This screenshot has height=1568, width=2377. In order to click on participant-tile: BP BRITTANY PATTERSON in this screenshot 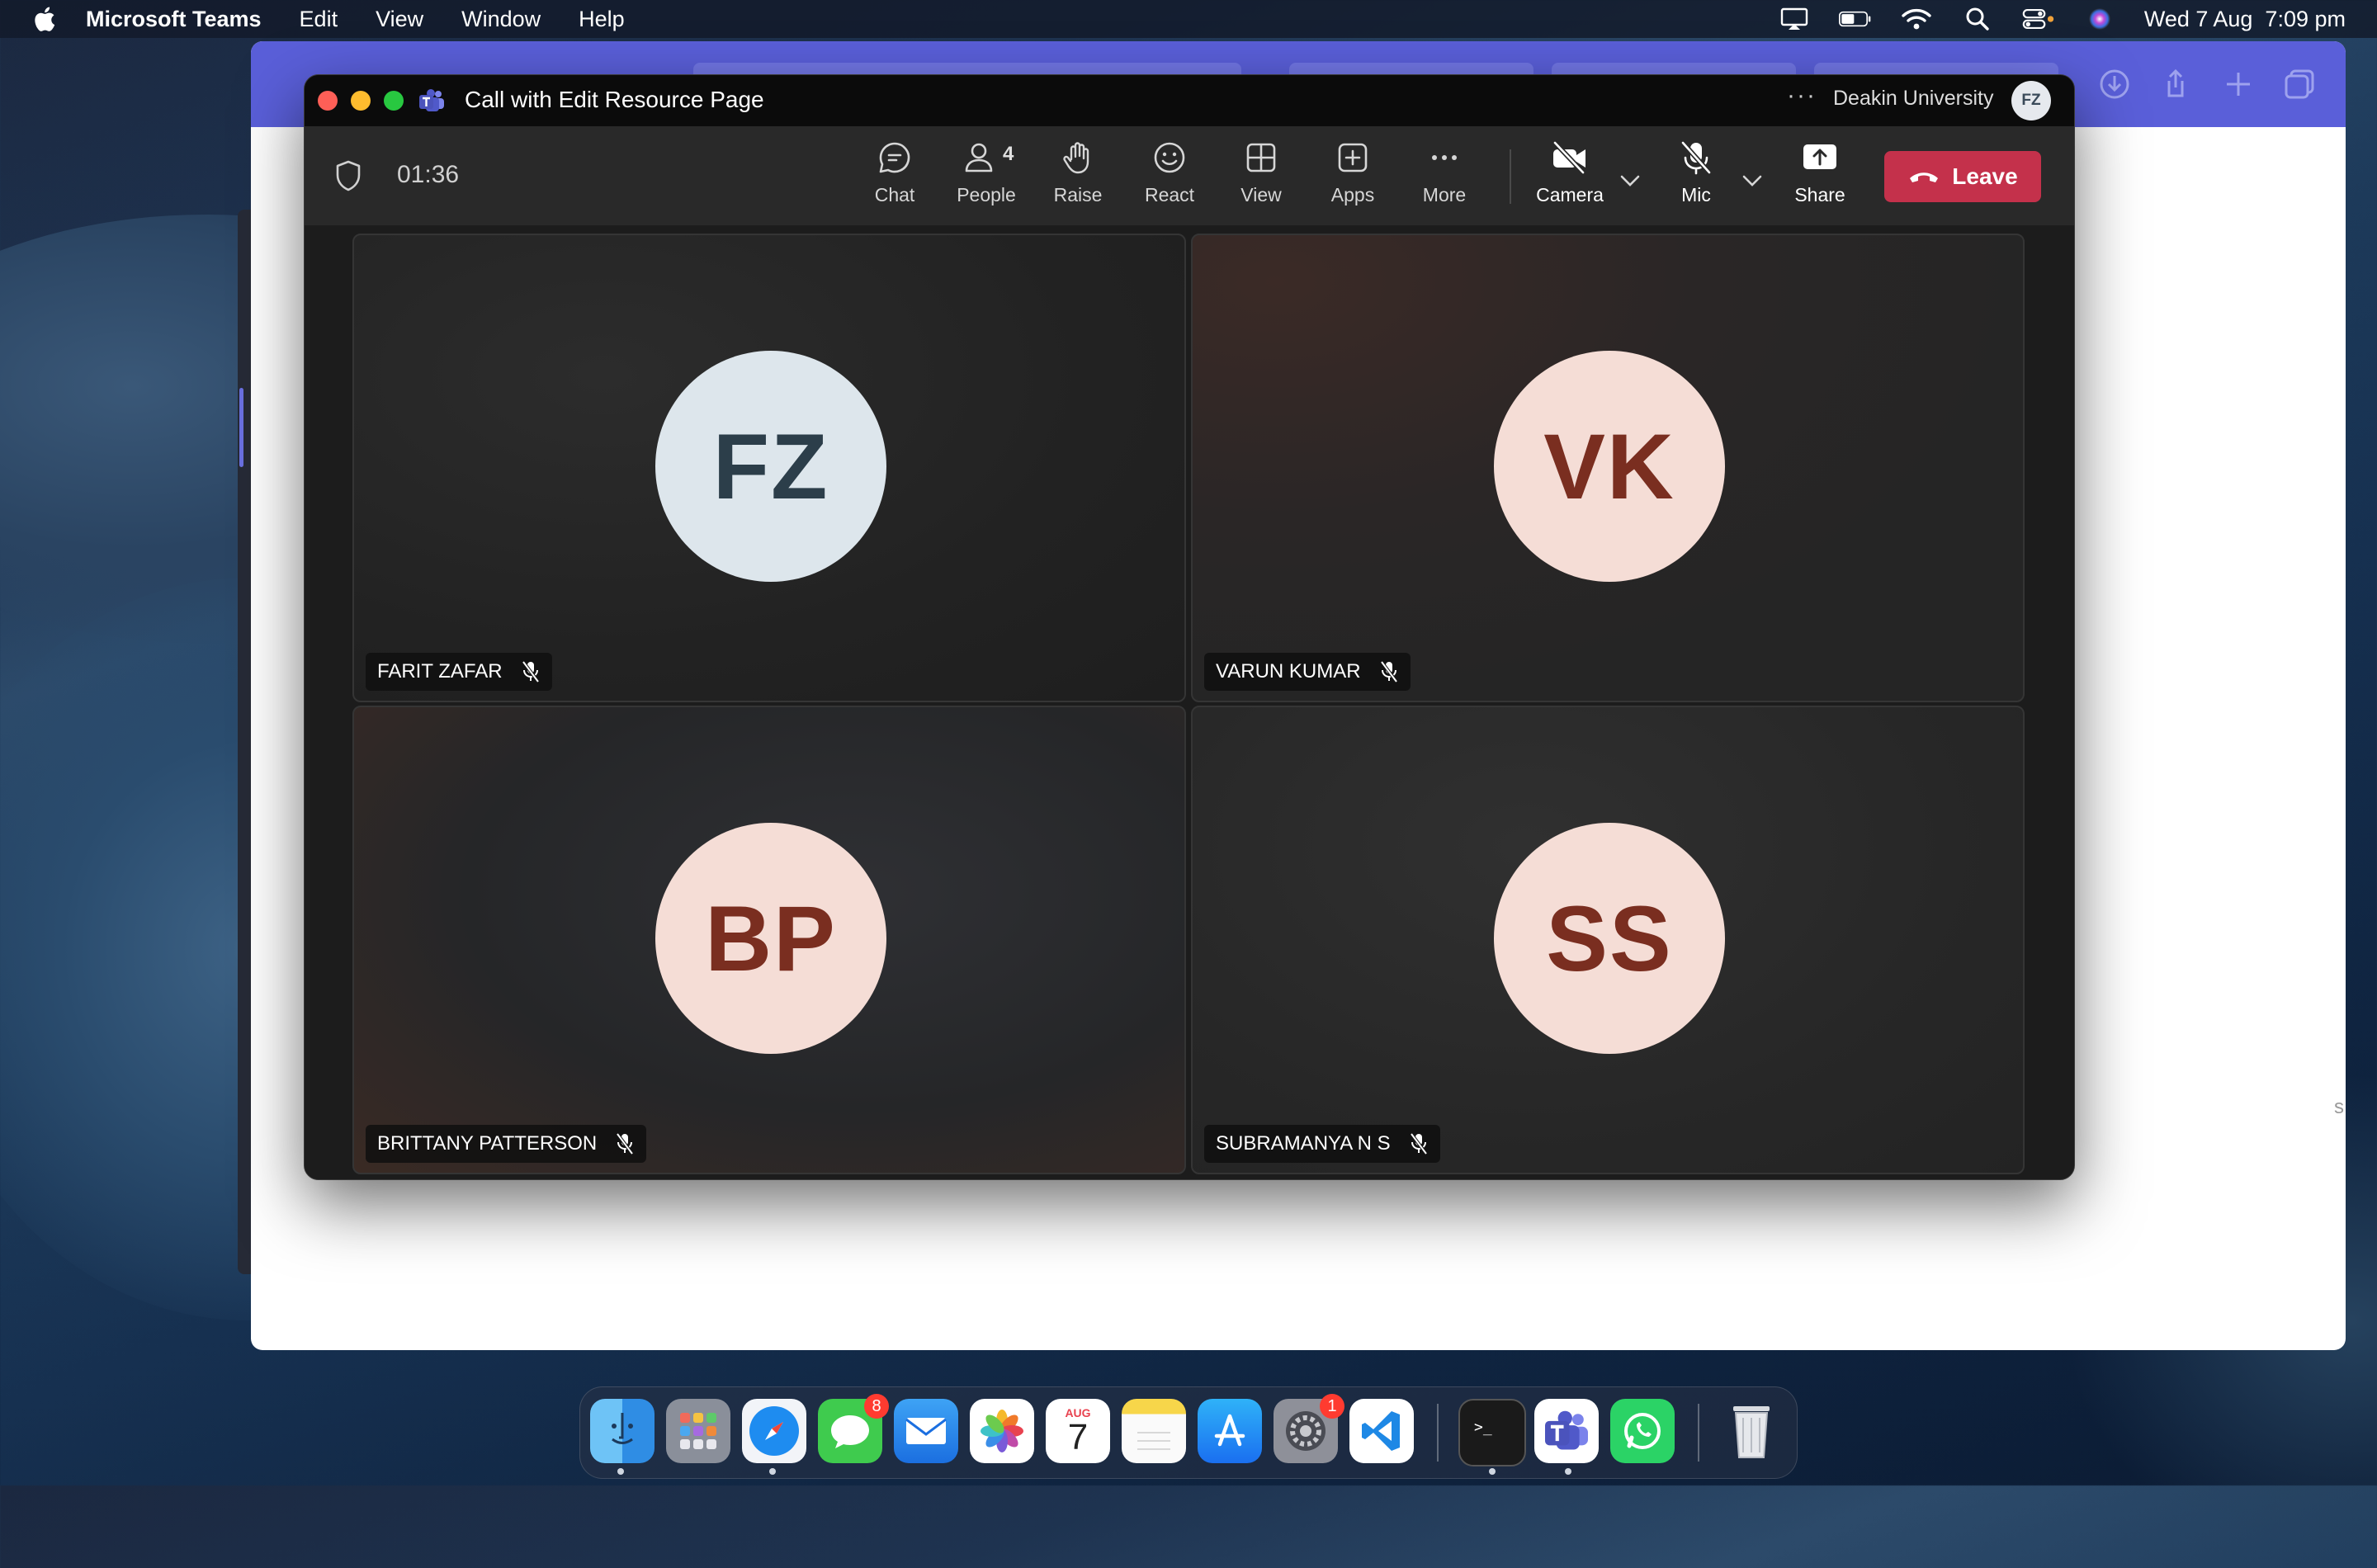, I will do `click(769, 940)`.